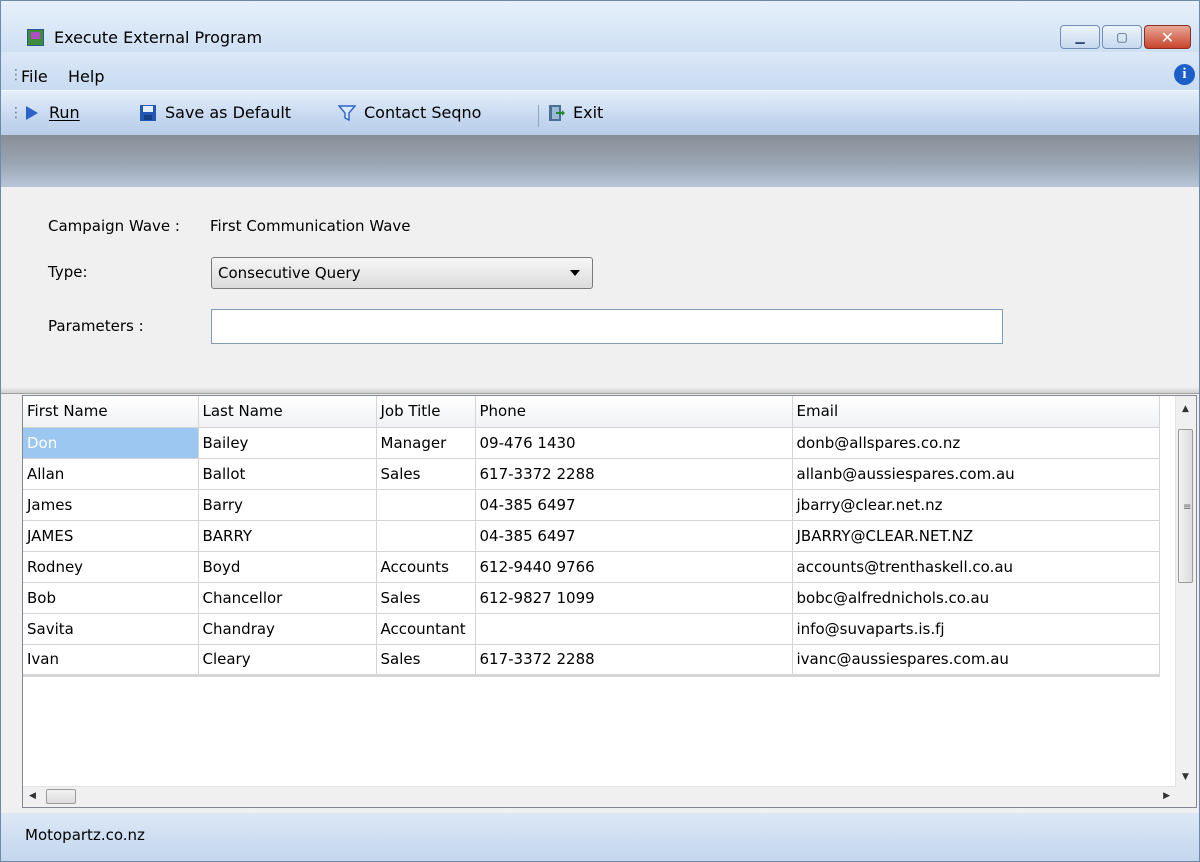 This screenshot has width=1200, height=862. Describe the element at coordinates (287, 536) in the screenshot. I see `cell-last-name: BARRY` at that location.